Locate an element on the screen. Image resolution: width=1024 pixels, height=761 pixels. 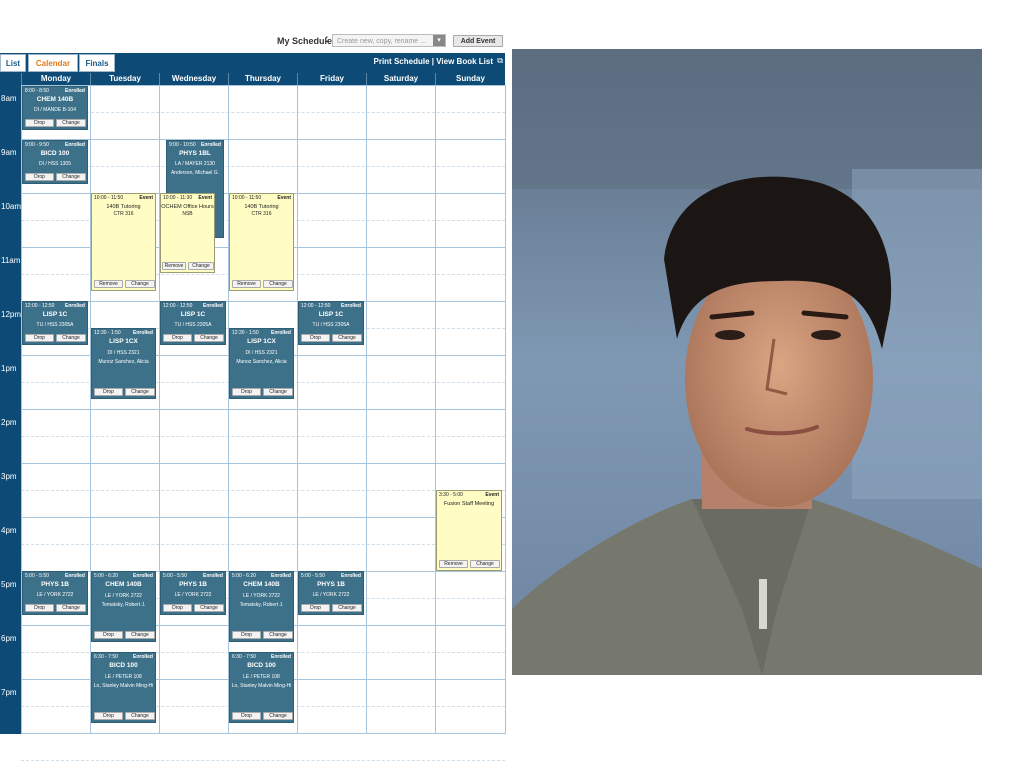
view-book-list-link: View Book List is located at coordinates (464, 61).